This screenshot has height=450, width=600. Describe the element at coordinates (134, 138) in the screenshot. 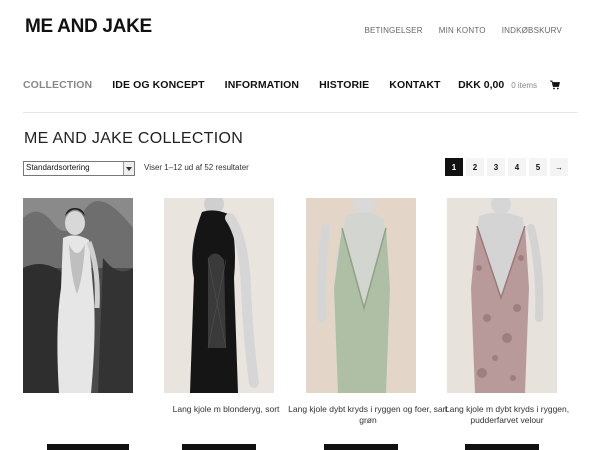

I see `page-title: ME AND JAKE COLLECTION` at that location.